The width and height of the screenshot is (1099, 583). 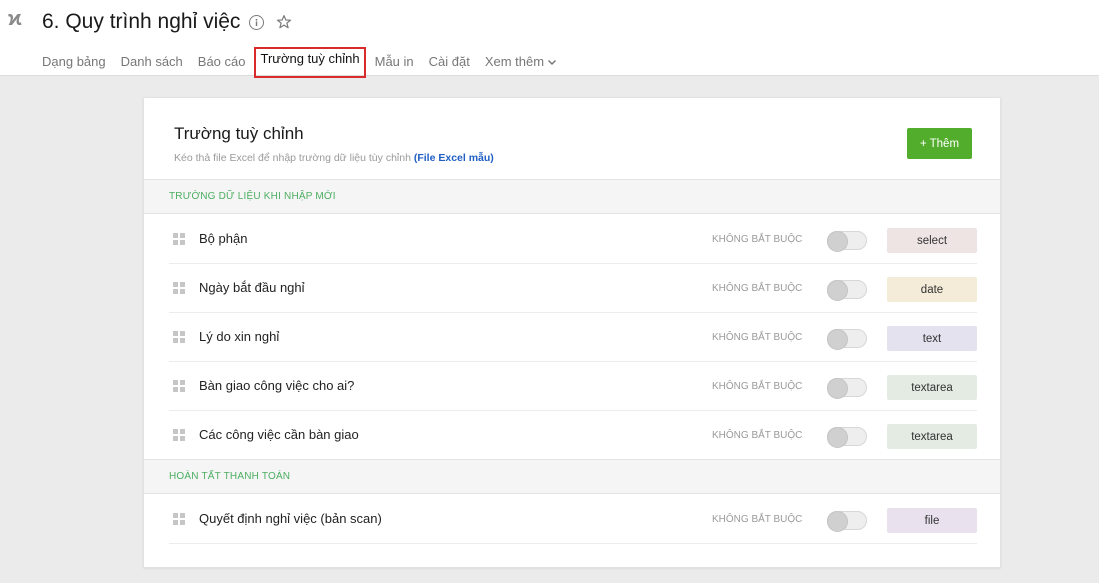 What do you see at coordinates (152, 62) in the screenshot?
I see `tab-danh-sach: Danh sách` at bounding box center [152, 62].